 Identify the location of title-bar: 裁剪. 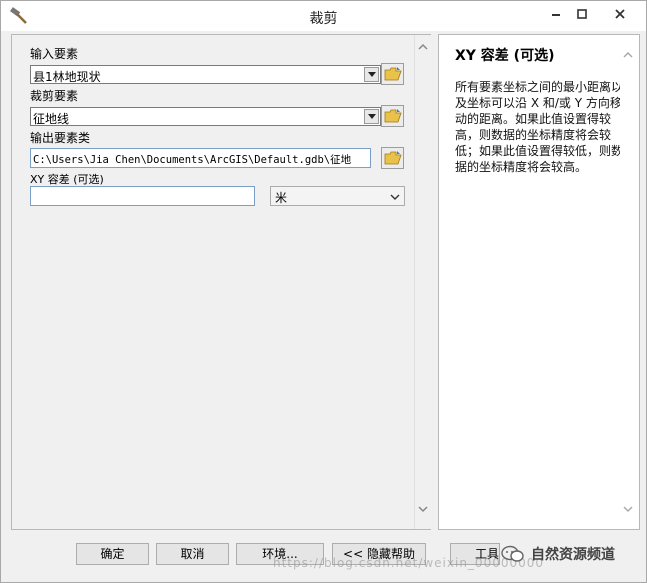
(323, 16).